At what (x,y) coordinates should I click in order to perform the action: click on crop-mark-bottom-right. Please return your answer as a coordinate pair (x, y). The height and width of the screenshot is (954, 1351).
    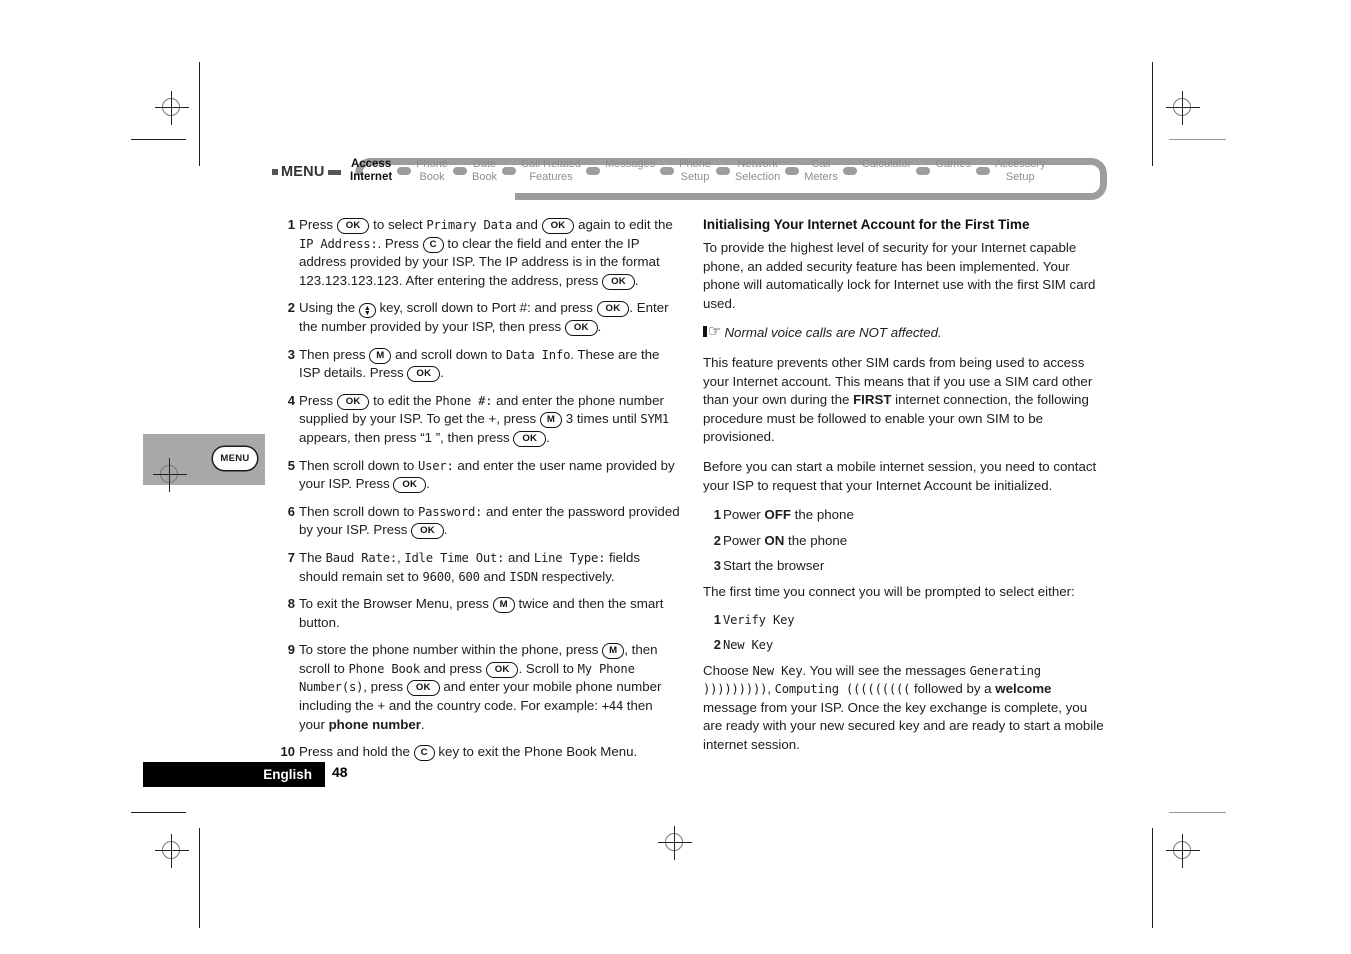
    Looking at the image, I should click on (1197, 812).